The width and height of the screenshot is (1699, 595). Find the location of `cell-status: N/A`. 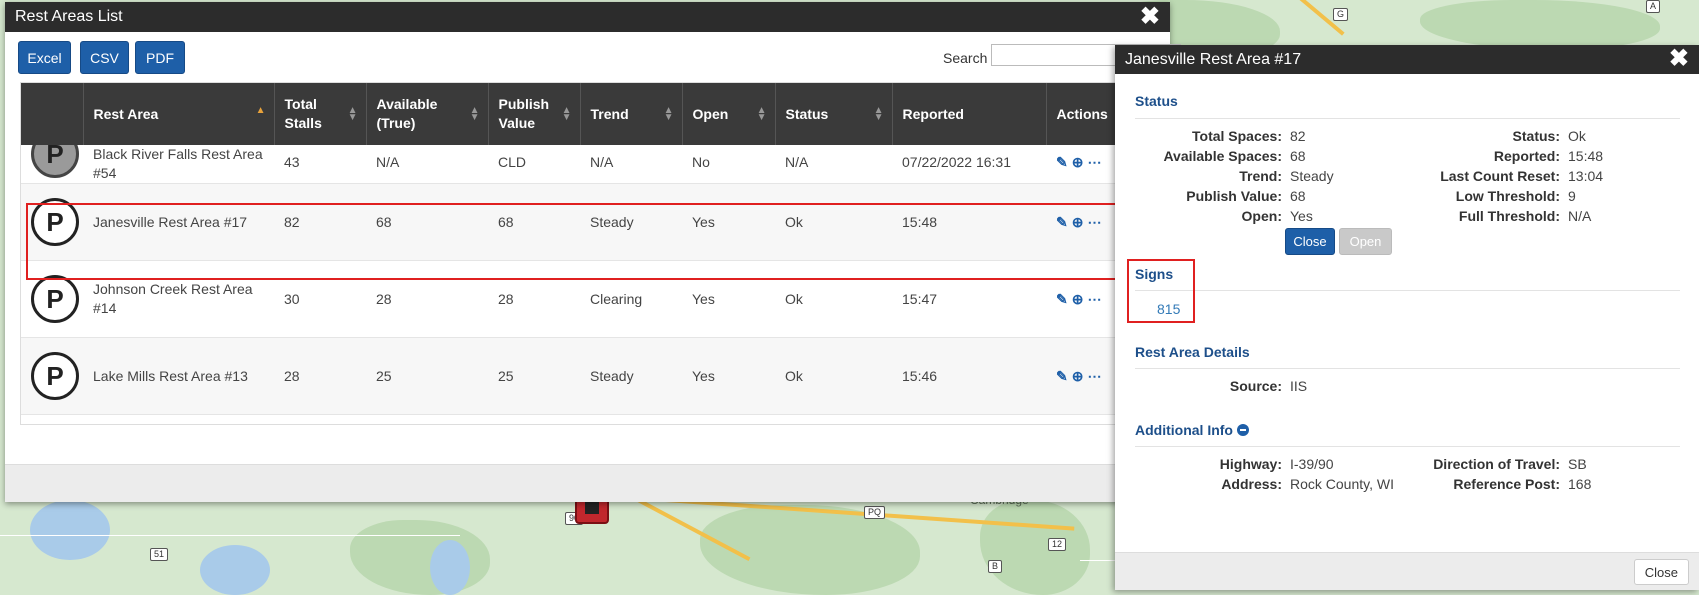

cell-status: N/A is located at coordinates (833, 164).